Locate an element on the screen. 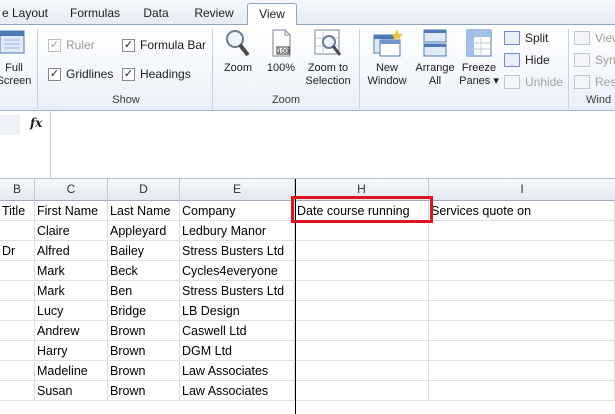 The width and height of the screenshot is (615, 414). column-header-b: B is located at coordinates (17, 190).